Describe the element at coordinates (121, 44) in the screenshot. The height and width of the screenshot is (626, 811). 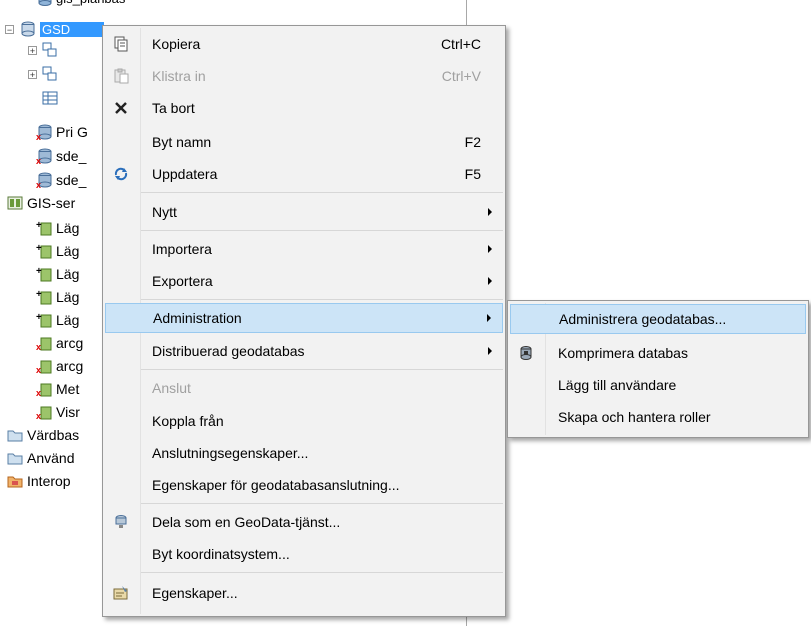
I see `copy-icon` at that location.